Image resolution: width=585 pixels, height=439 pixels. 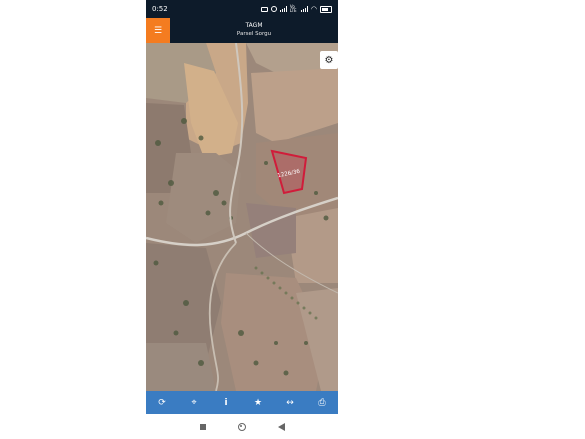 I want to click on battery-icon, so click(x=326, y=9).